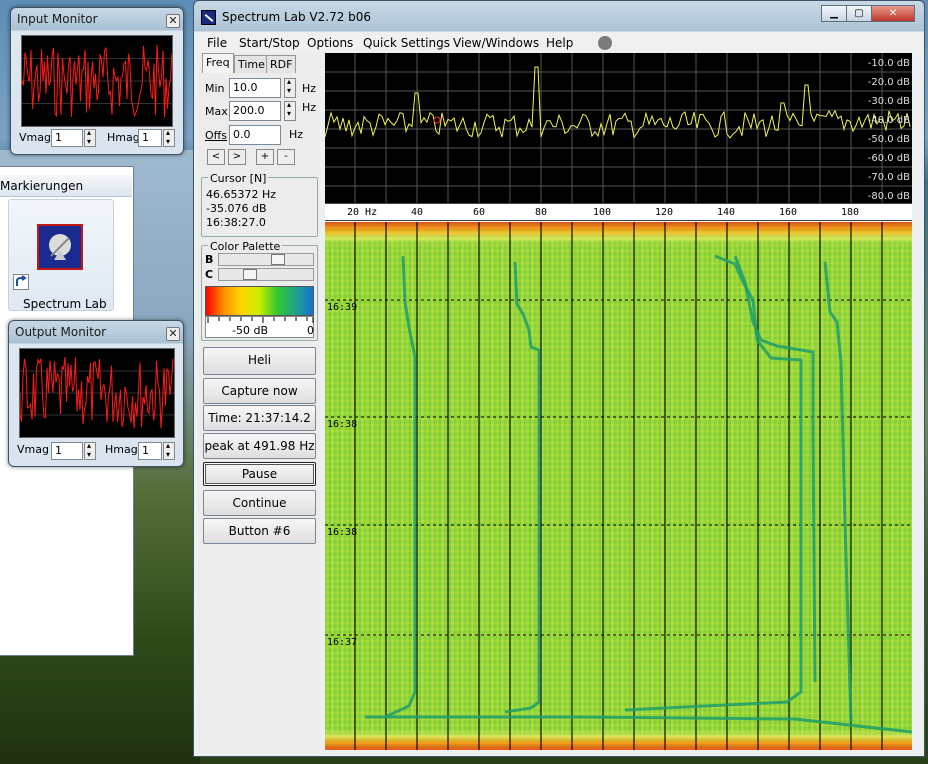  Describe the element at coordinates (888, 120) in the screenshot. I see `db-label: -40.0 dB` at that location.